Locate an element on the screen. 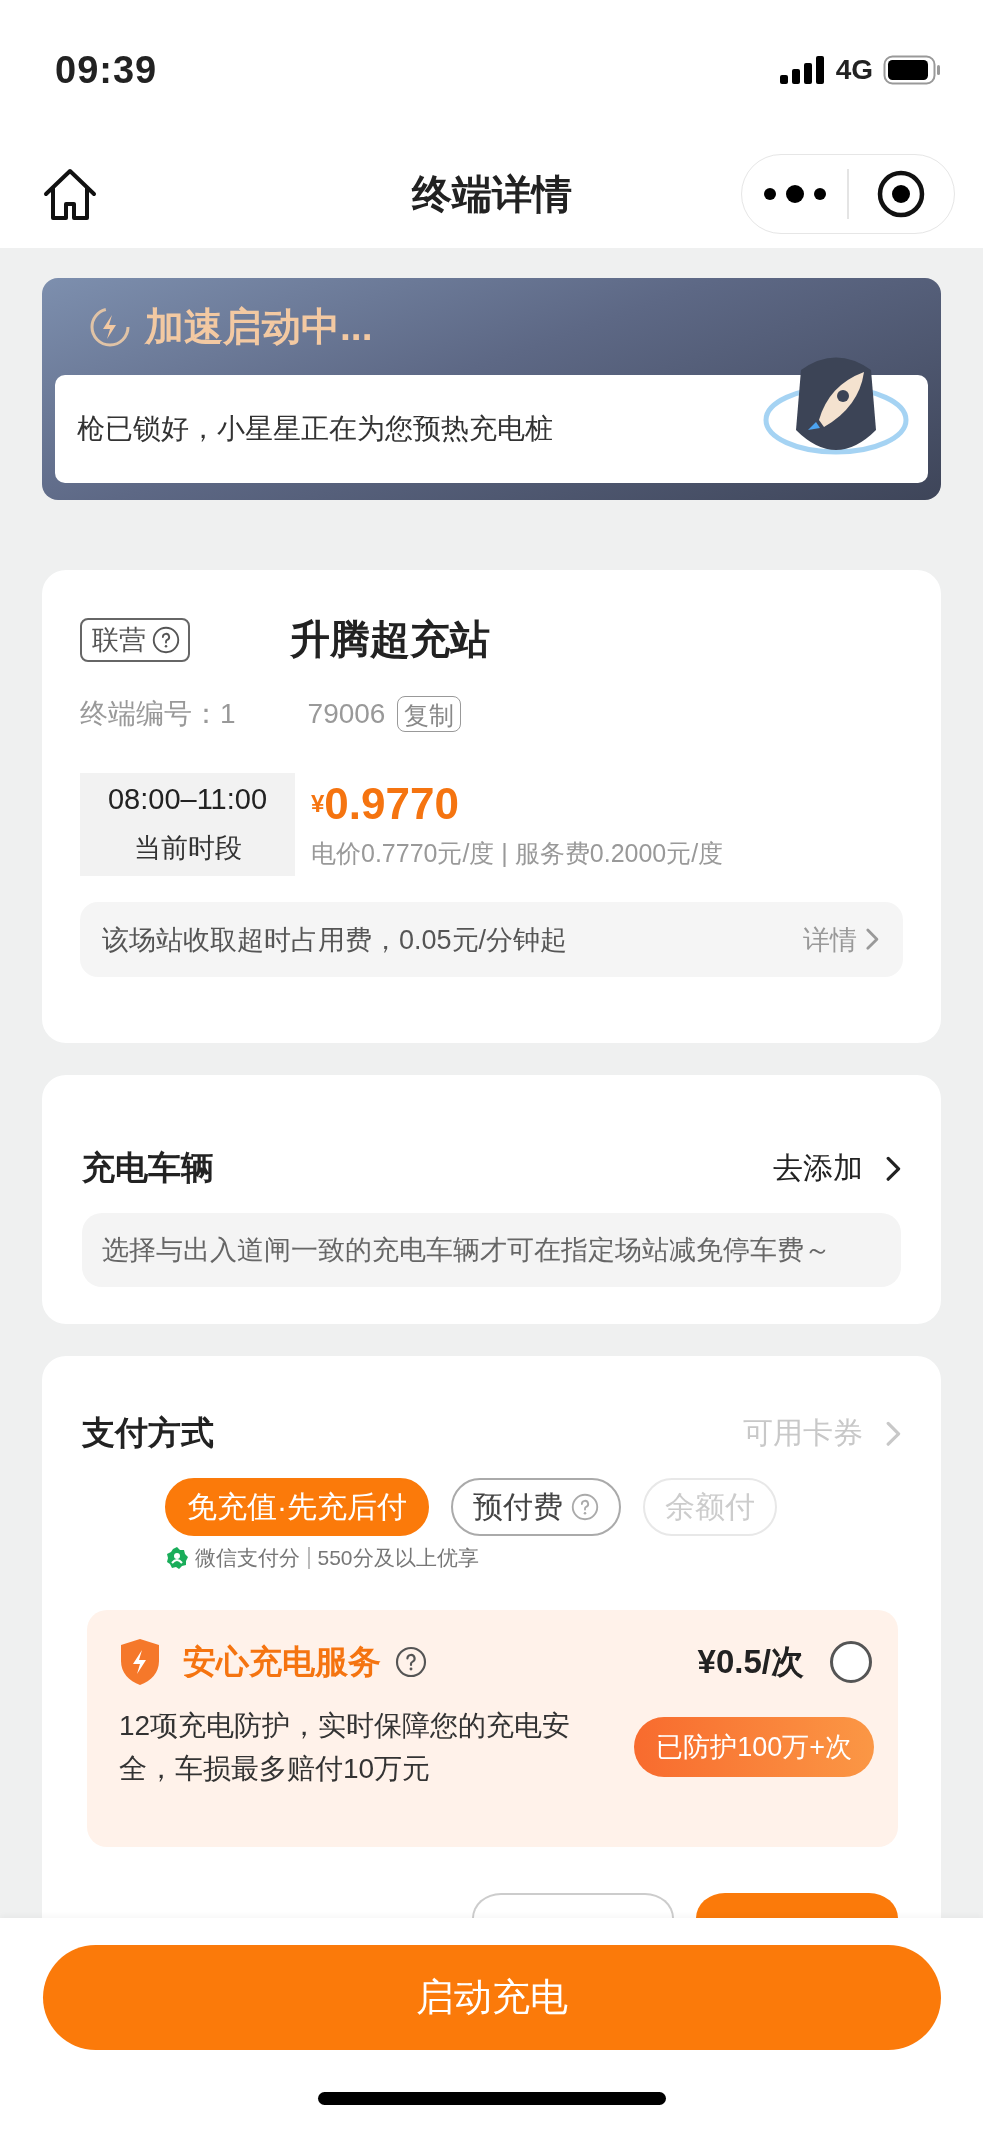  protection-count-badge: 已防护100万+次 is located at coordinates (754, 1747).